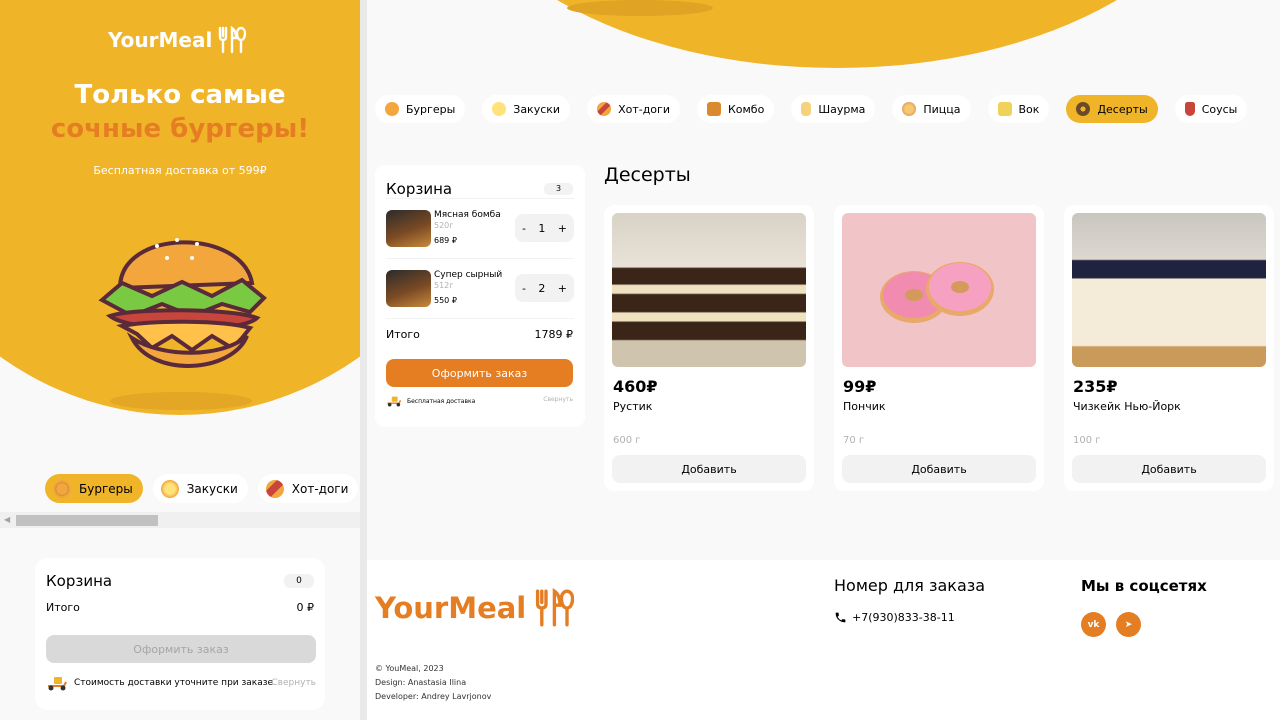  I want to click on product-image-donut, so click(939, 290).